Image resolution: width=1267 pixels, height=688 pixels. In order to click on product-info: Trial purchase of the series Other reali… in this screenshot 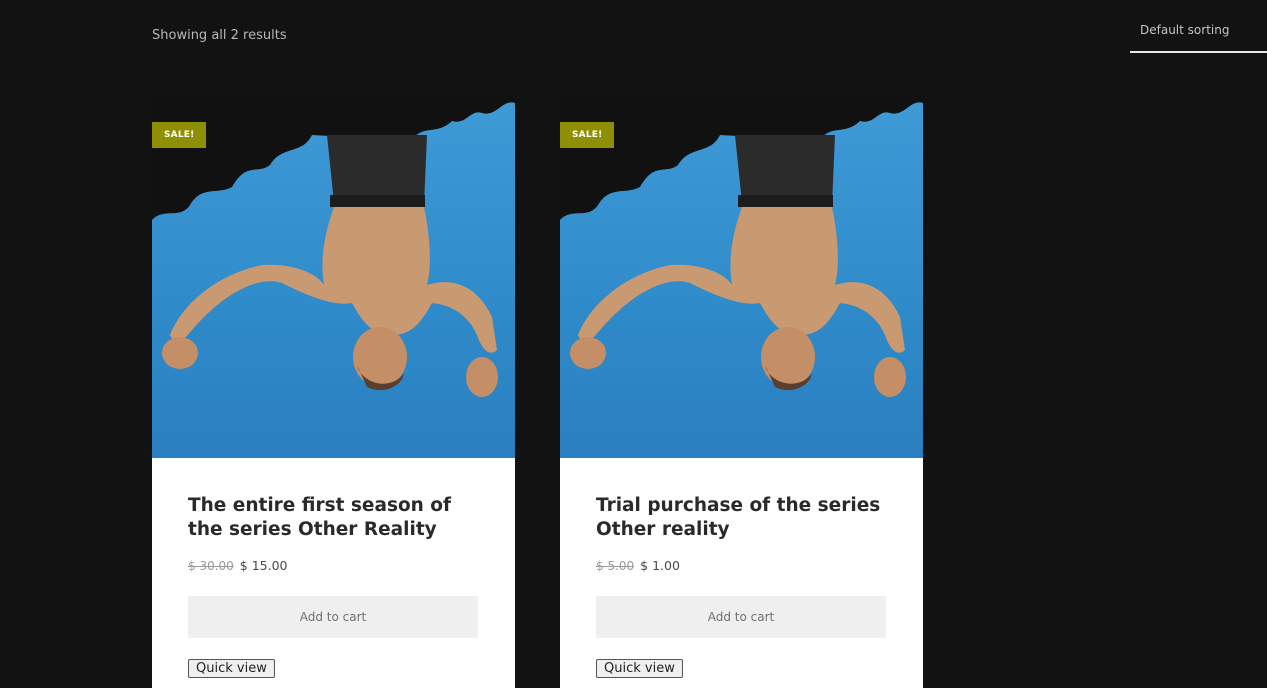, I will do `click(741, 568)`.